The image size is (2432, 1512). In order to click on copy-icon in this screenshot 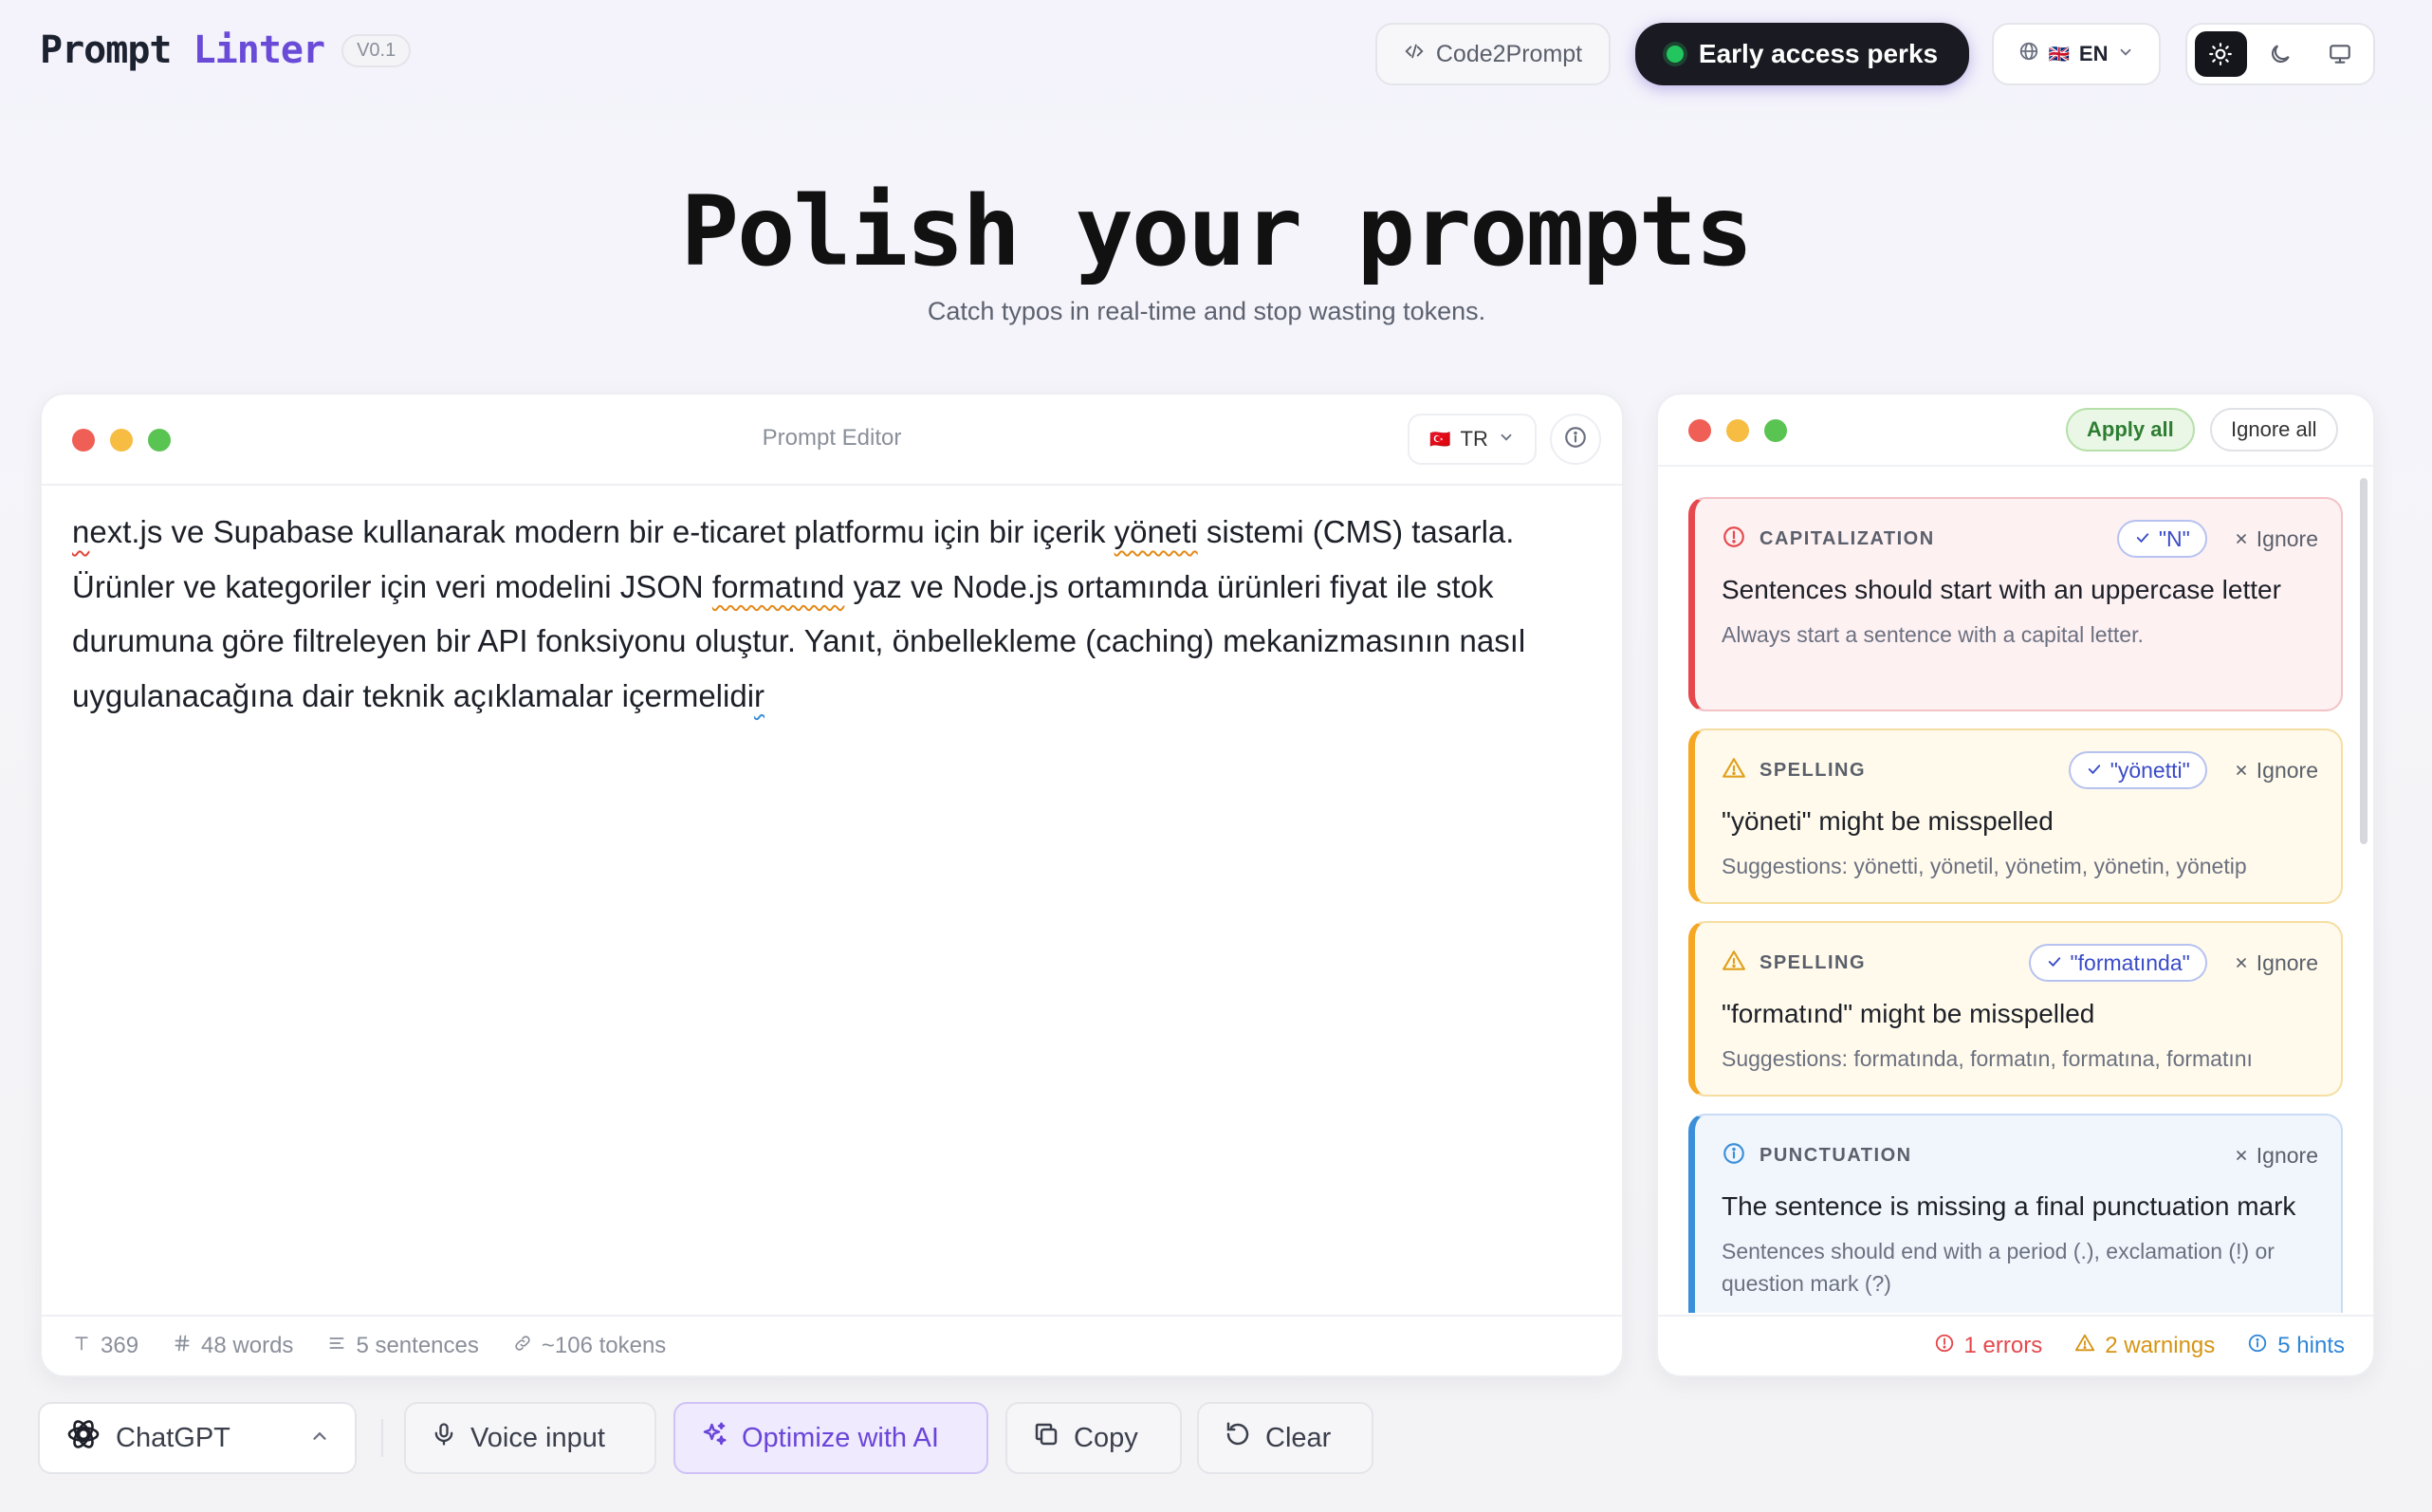, I will do `click(1046, 1438)`.